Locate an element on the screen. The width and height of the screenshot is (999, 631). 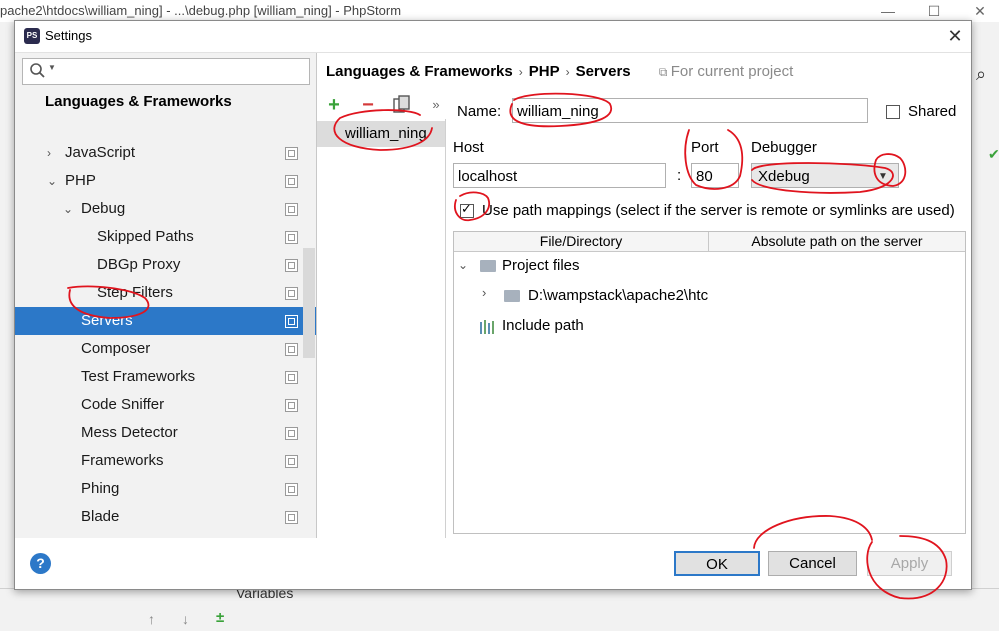
tree-item: Test Frameworks is located at coordinates (165, 377).